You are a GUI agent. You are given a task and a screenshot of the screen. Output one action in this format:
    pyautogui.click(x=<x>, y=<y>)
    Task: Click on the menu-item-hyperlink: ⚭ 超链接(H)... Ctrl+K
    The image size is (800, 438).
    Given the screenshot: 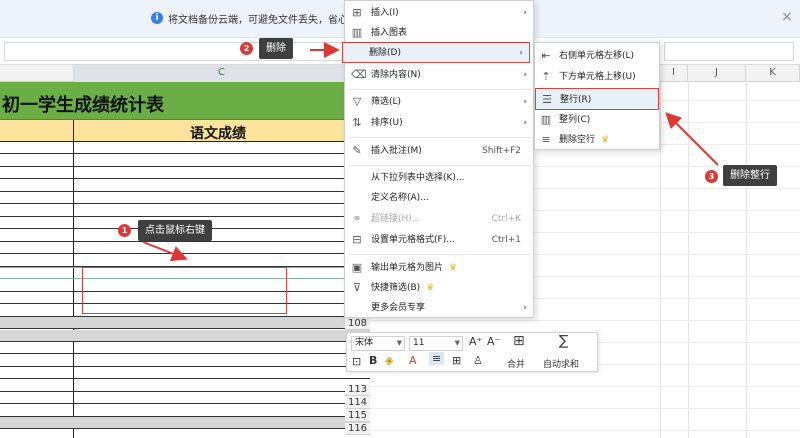 What is the action you would take?
    pyautogui.click(x=439, y=219)
    